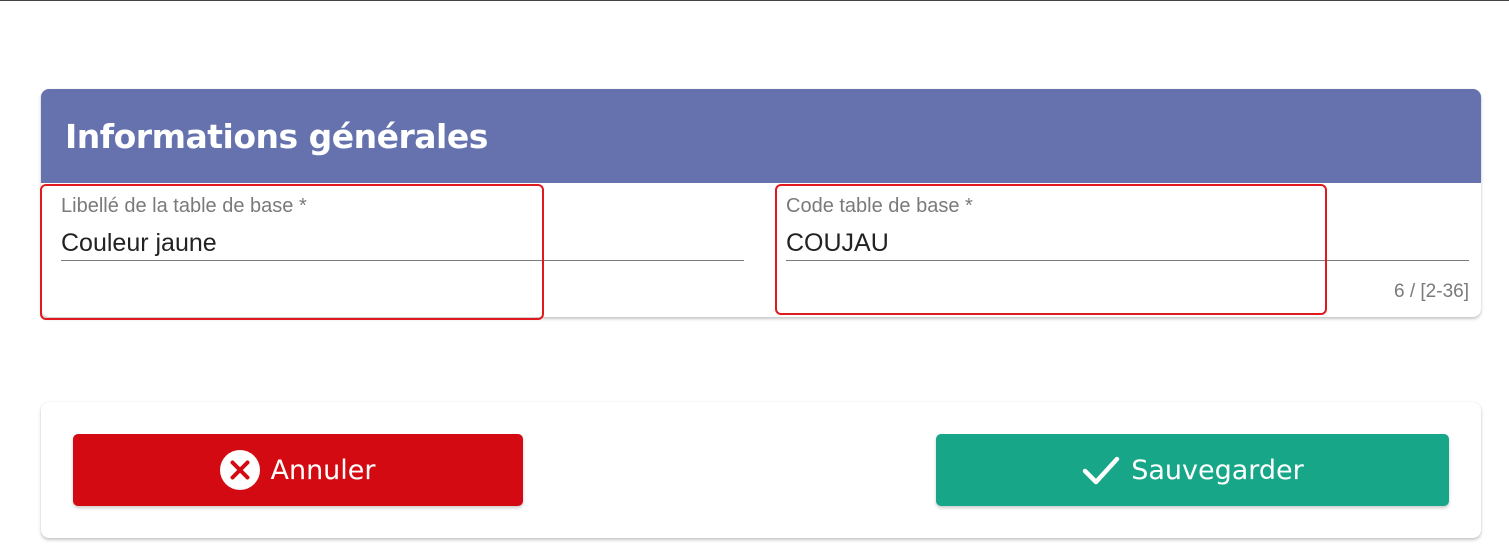 The width and height of the screenshot is (1509, 560). What do you see at coordinates (879, 206) in the screenshot?
I see `code-field-label: Code table de base *` at bounding box center [879, 206].